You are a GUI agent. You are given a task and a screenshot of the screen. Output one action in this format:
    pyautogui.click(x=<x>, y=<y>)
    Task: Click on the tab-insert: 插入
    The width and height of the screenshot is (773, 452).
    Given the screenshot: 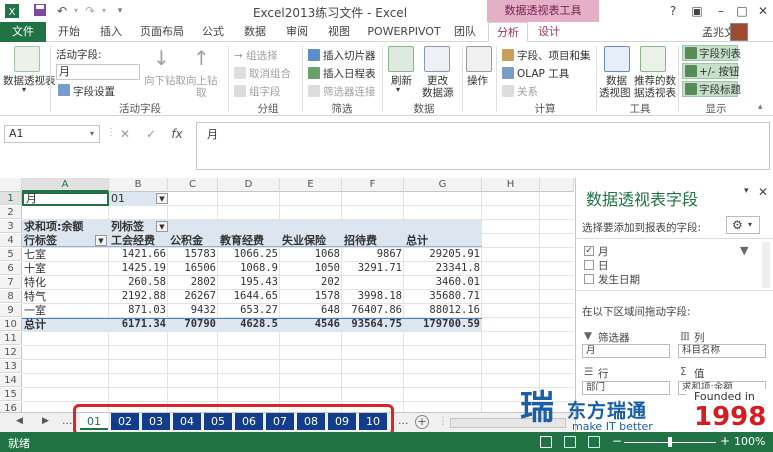 What is the action you would take?
    pyautogui.click(x=111, y=32)
    